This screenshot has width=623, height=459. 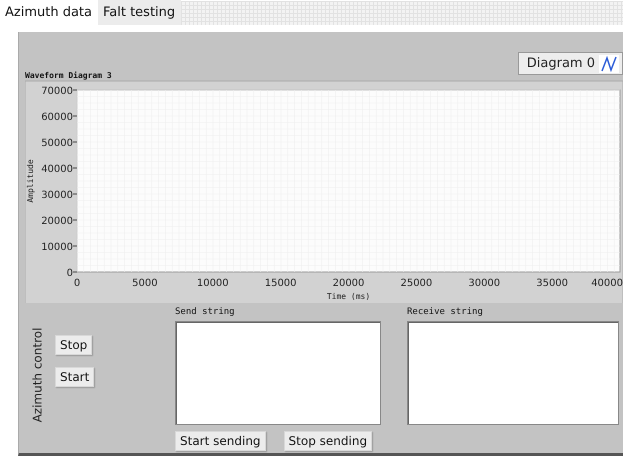 I want to click on x-tick-label: 15000, so click(x=280, y=283).